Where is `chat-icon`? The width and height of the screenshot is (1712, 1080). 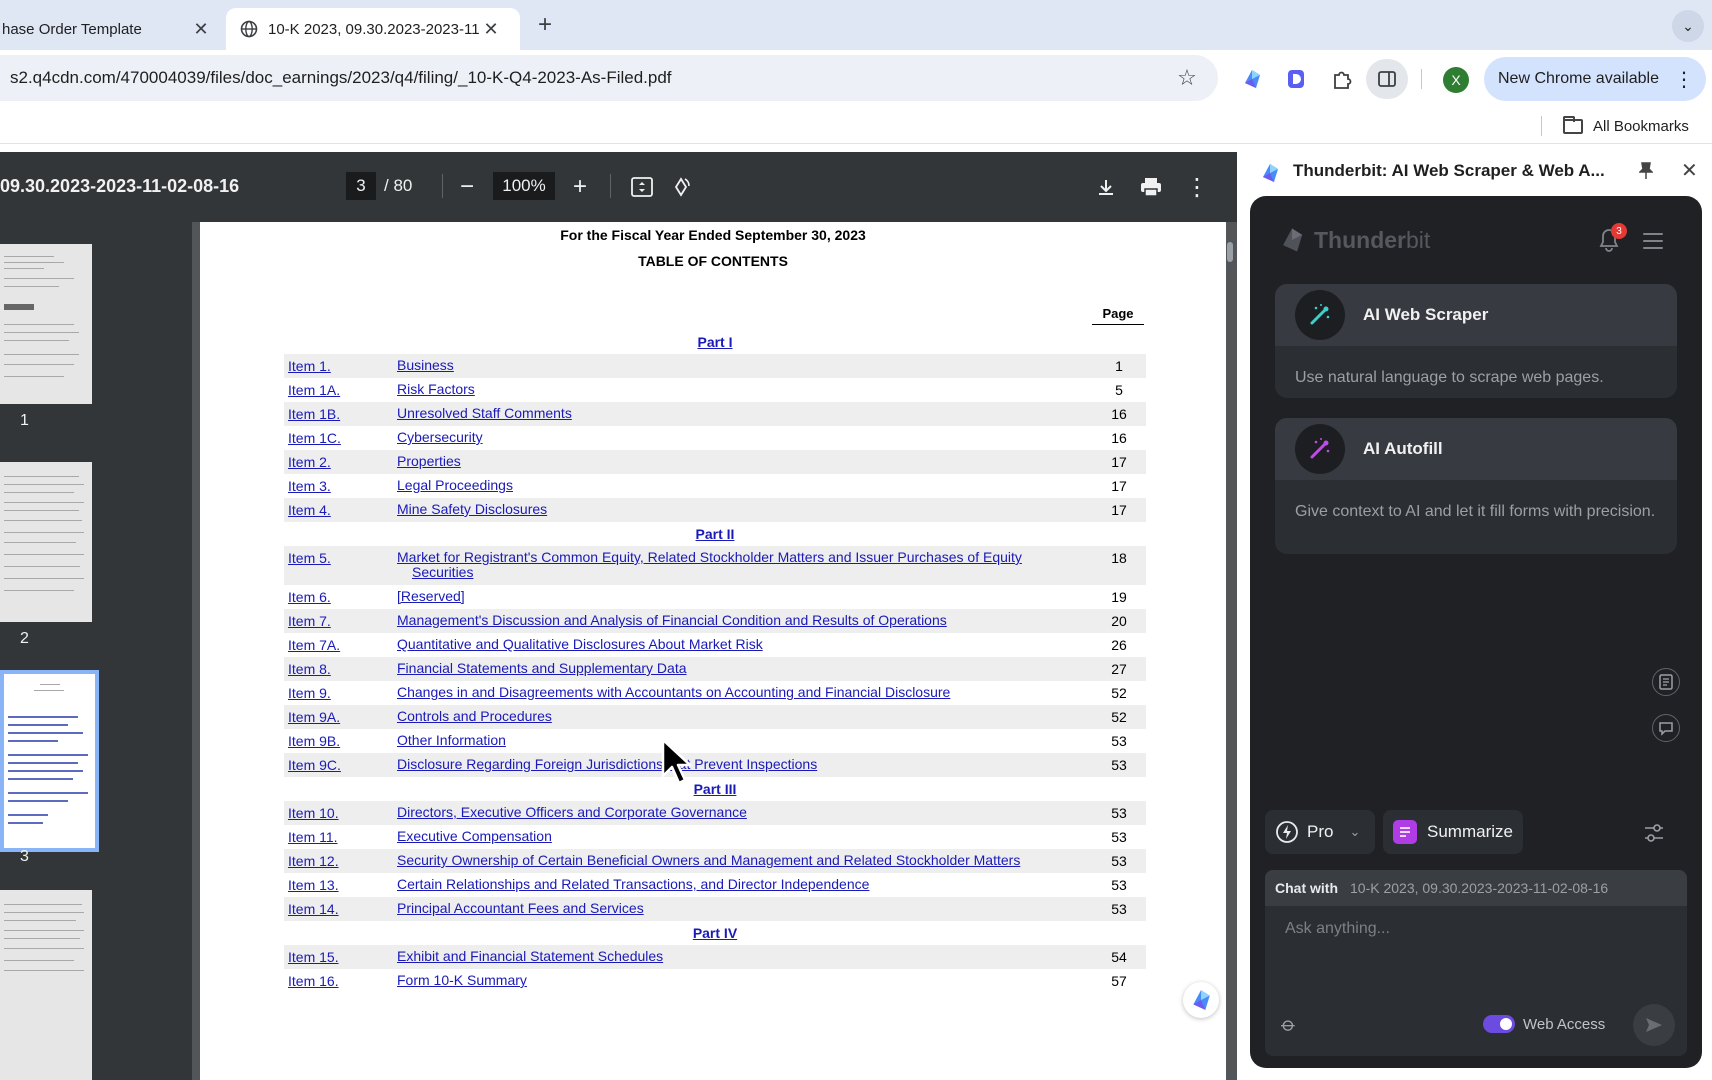 chat-icon is located at coordinates (1666, 728).